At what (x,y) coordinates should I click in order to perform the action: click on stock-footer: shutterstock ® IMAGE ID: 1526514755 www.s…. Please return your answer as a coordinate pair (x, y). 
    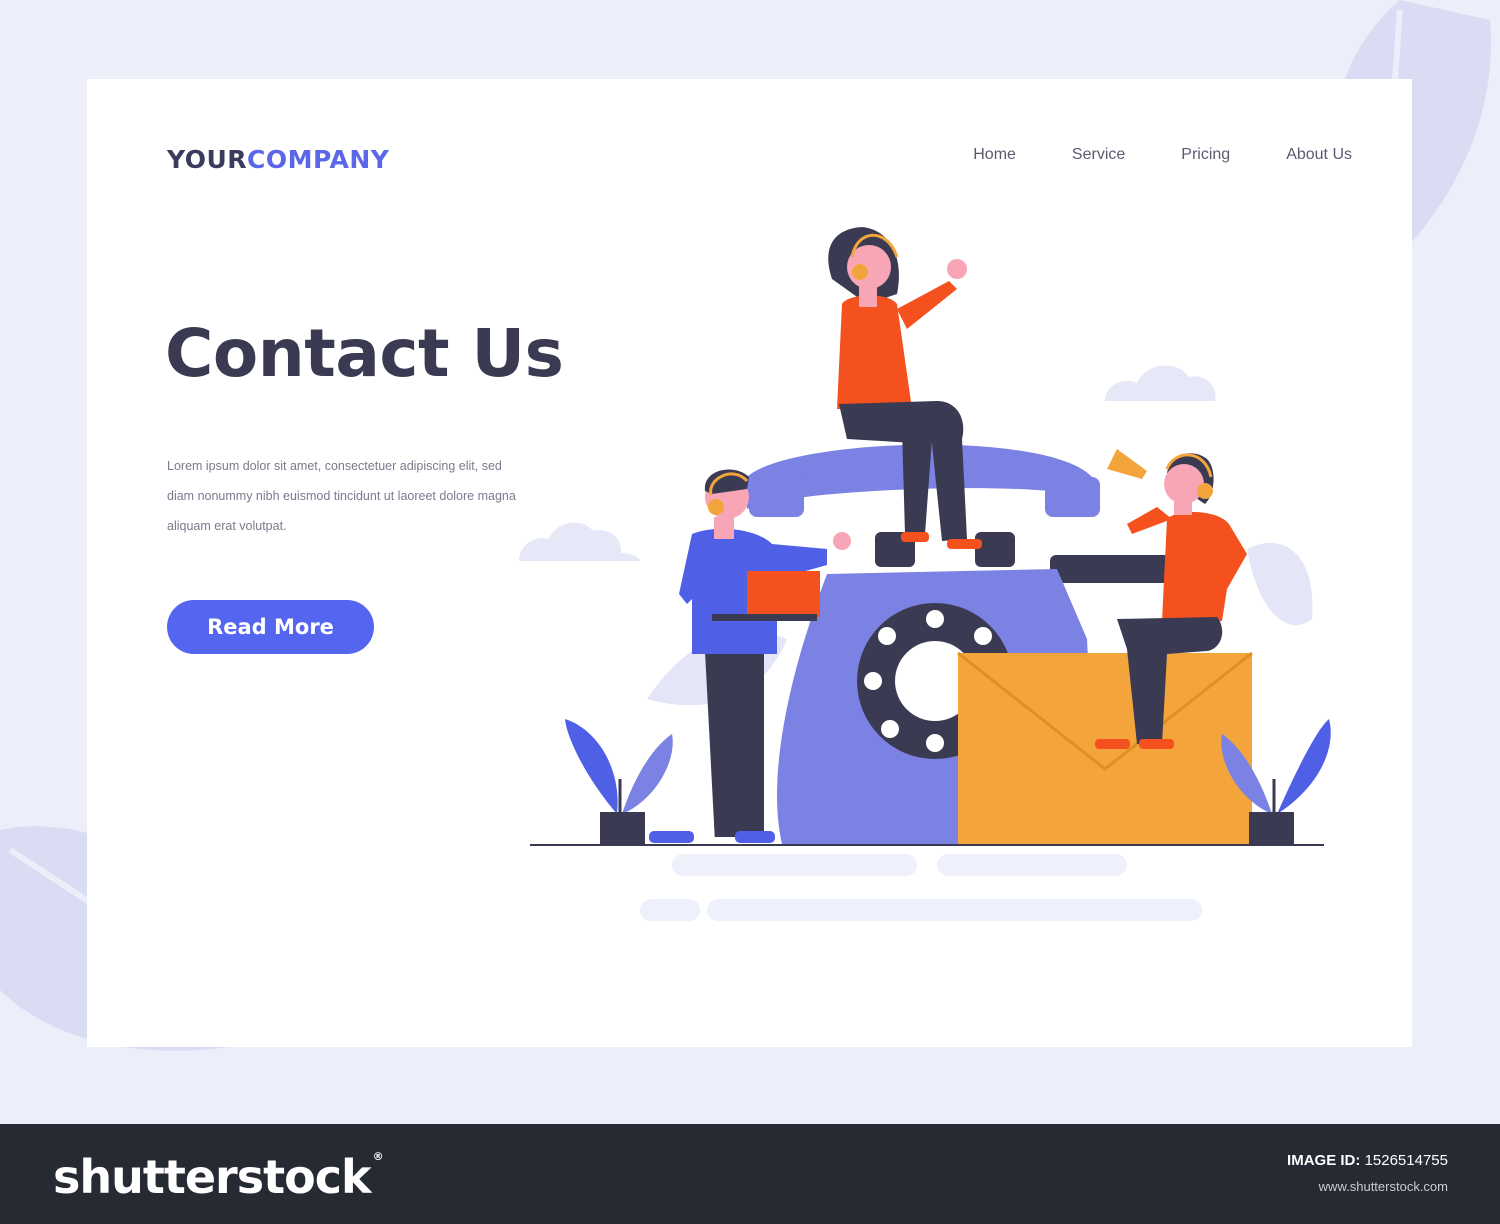
    Looking at the image, I should click on (750, 1174).